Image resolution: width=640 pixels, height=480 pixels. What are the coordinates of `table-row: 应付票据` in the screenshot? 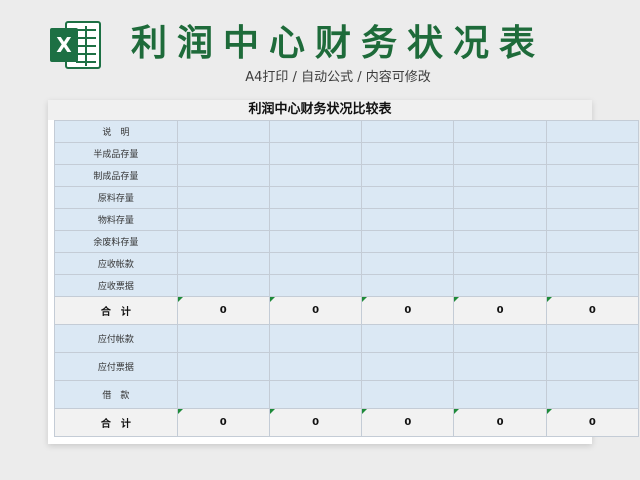 It's located at (347, 366).